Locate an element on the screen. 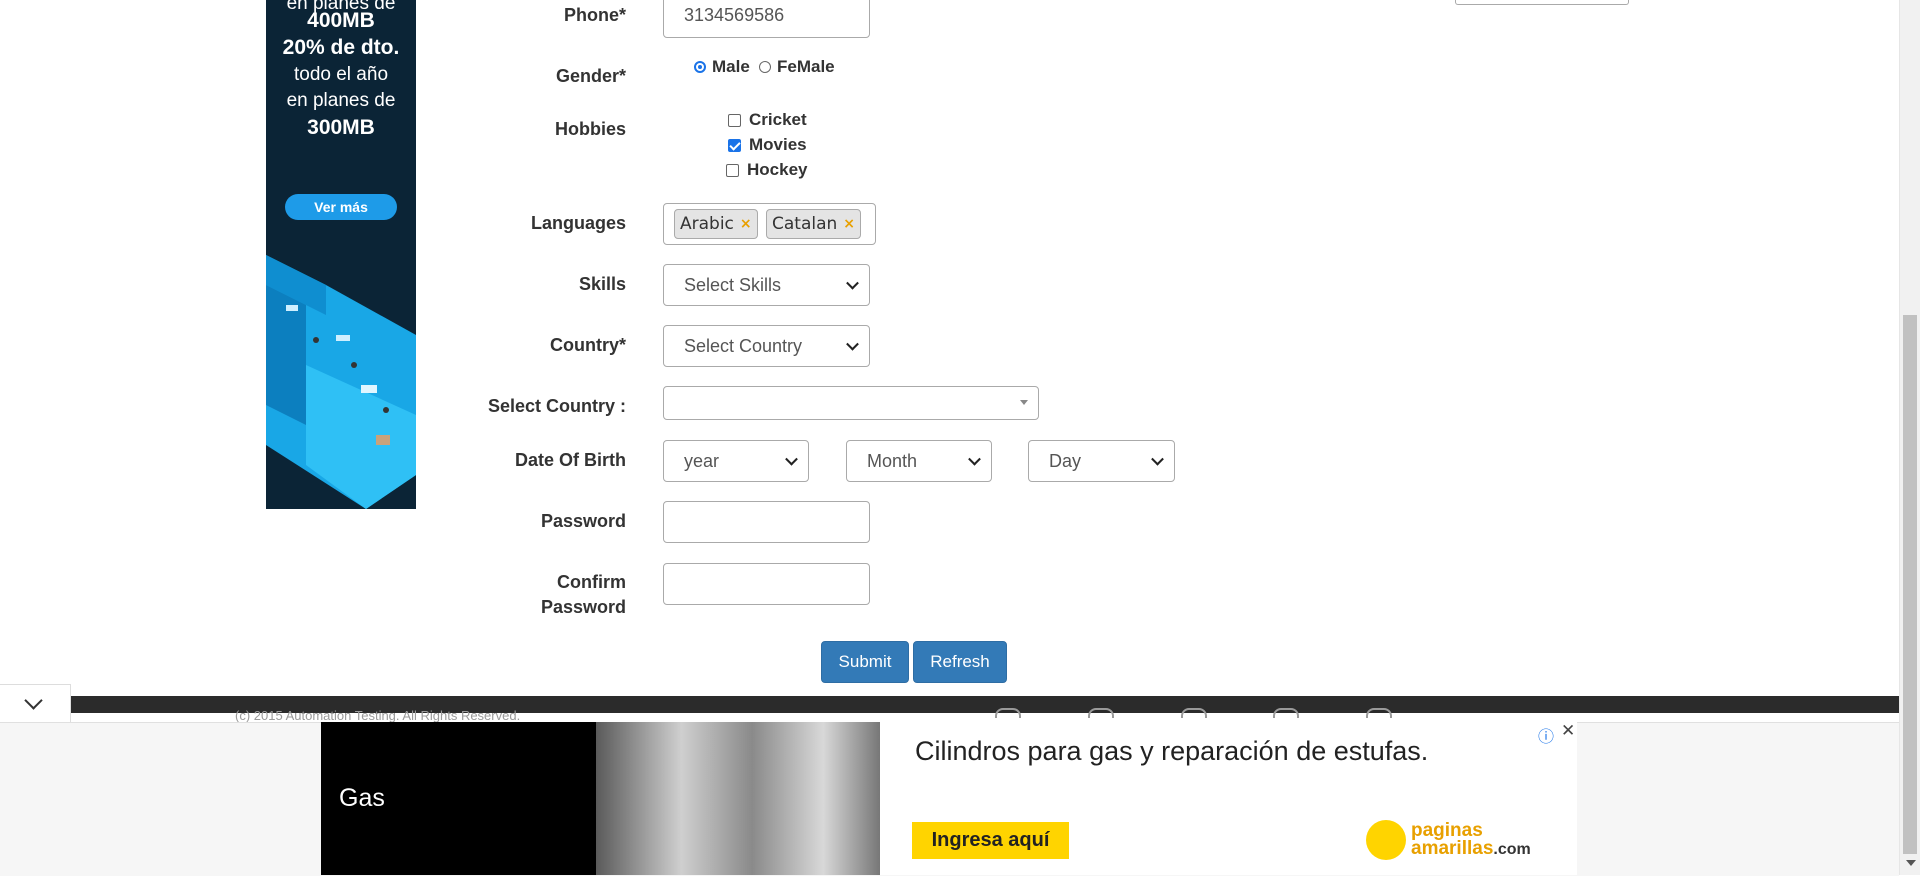  ad-ver-mas-button: Ver más is located at coordinates (341, 207).